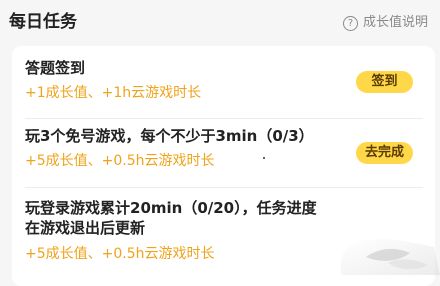 Image resolution: width=440 pixels, height=286 pixels. What do you see at coordinates (395, 22) in the screenshot?
I see `help-label: 成长值说明` at bounding box center [395, 22].